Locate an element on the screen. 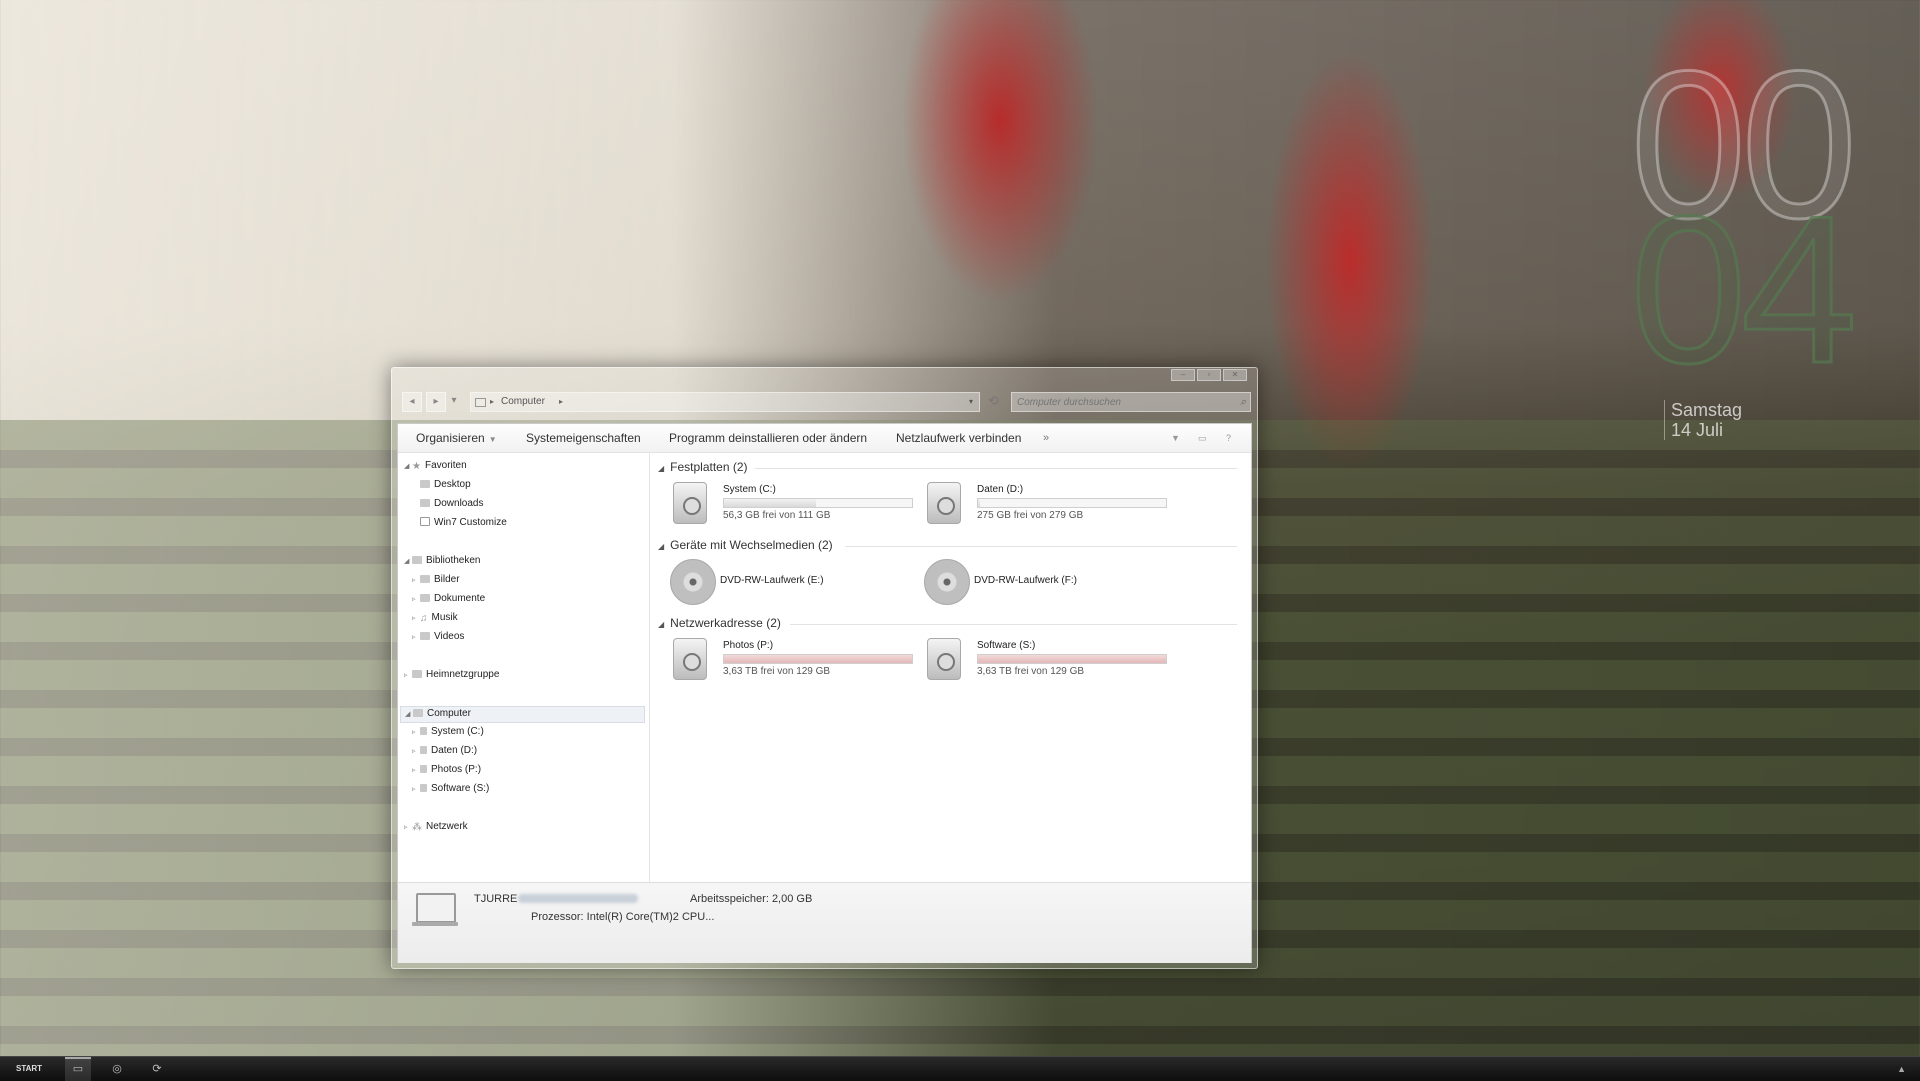  music-note-icon: ♫ is located at coordinates (424, 618).